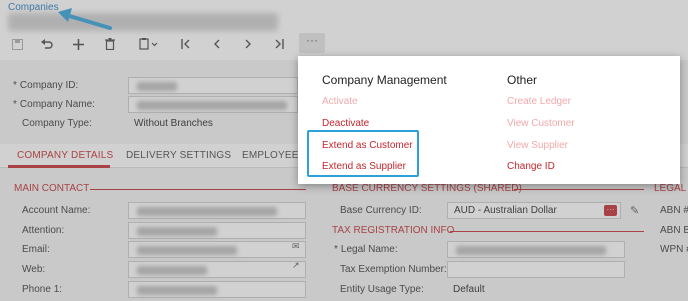  I want to click on legal-info-title: LEGAL I, so click(671, 188).